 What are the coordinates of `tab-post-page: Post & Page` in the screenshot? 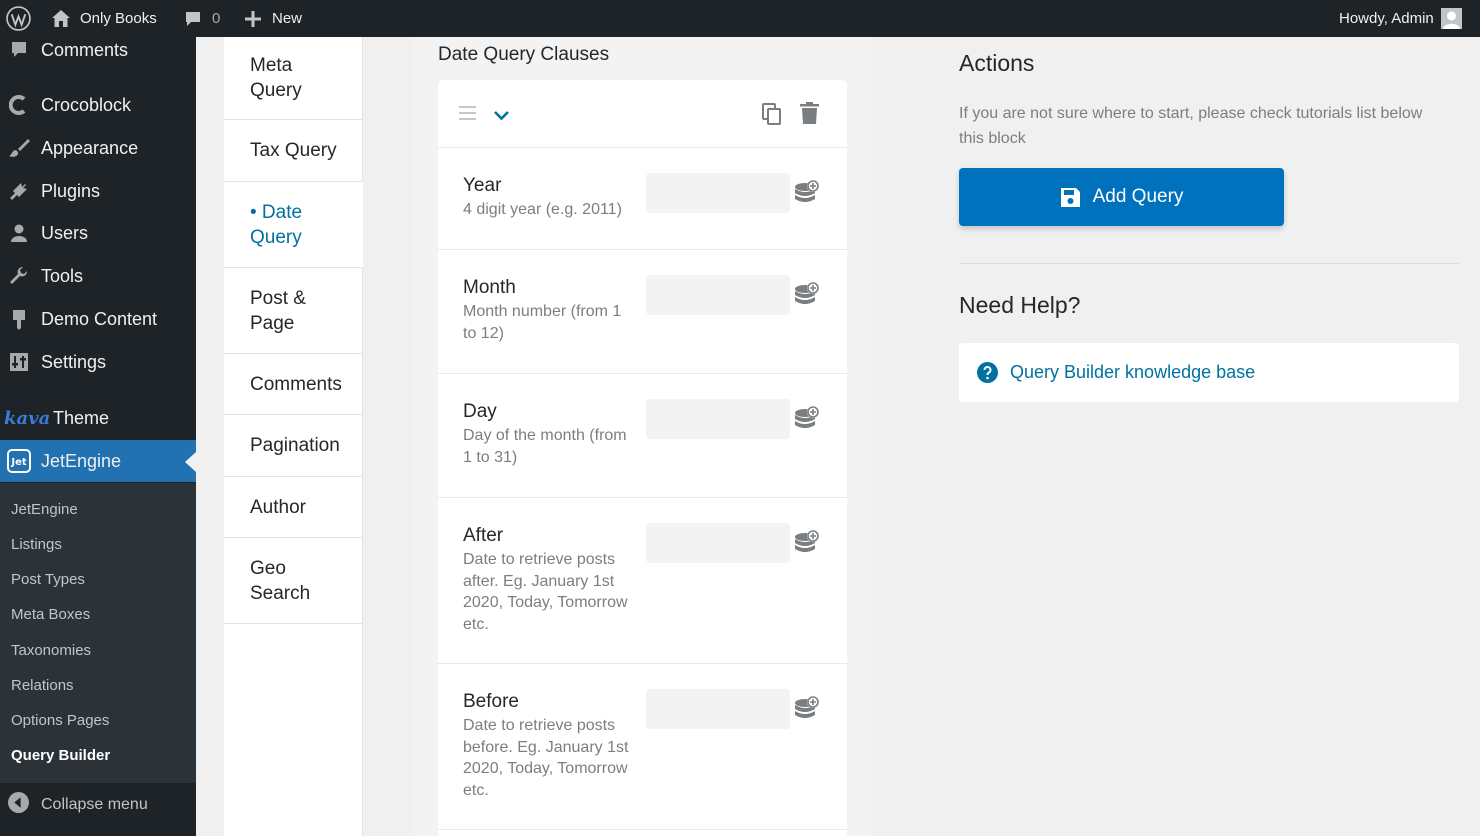 It's located at (293, 311).